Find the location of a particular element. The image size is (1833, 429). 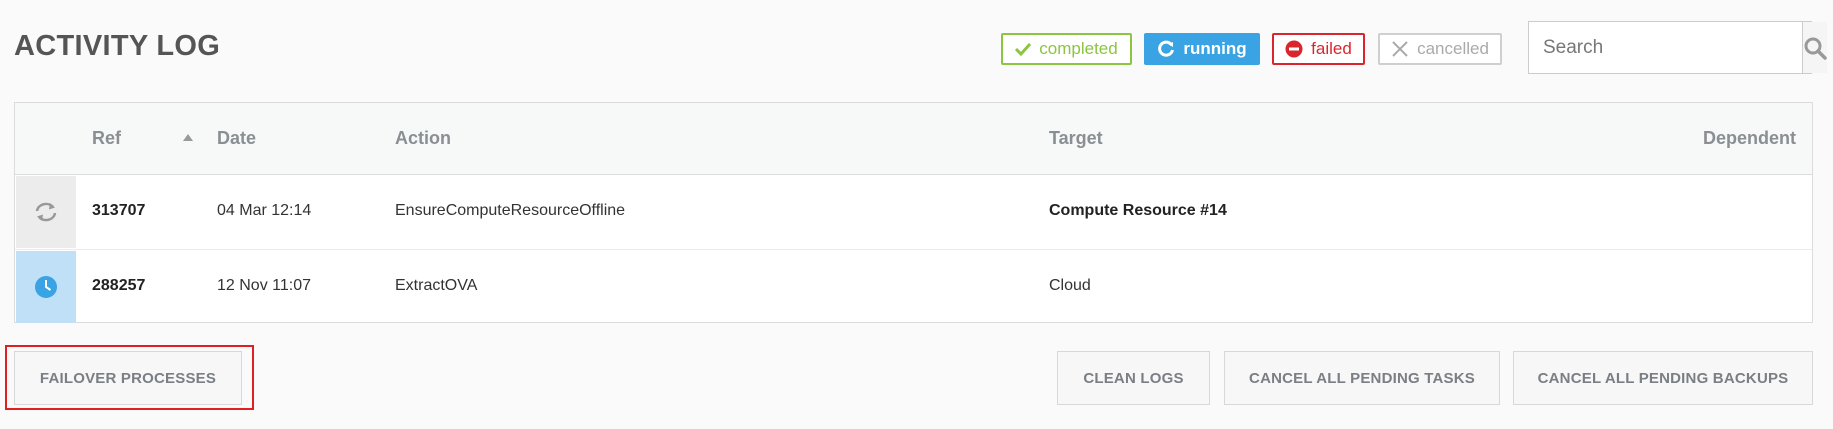

column-header-target: Target is located at coordinates (1076, 138).